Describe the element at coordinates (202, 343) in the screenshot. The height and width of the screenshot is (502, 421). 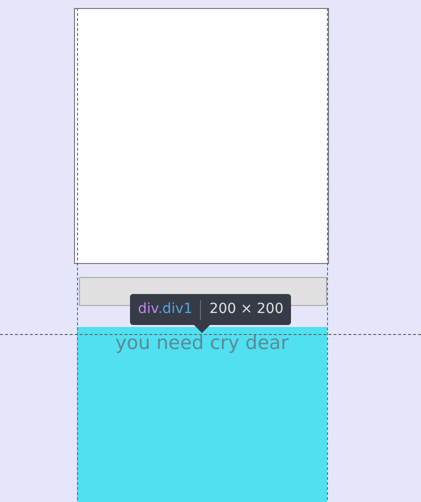
I see `square-text: you need cry dear` at that location.